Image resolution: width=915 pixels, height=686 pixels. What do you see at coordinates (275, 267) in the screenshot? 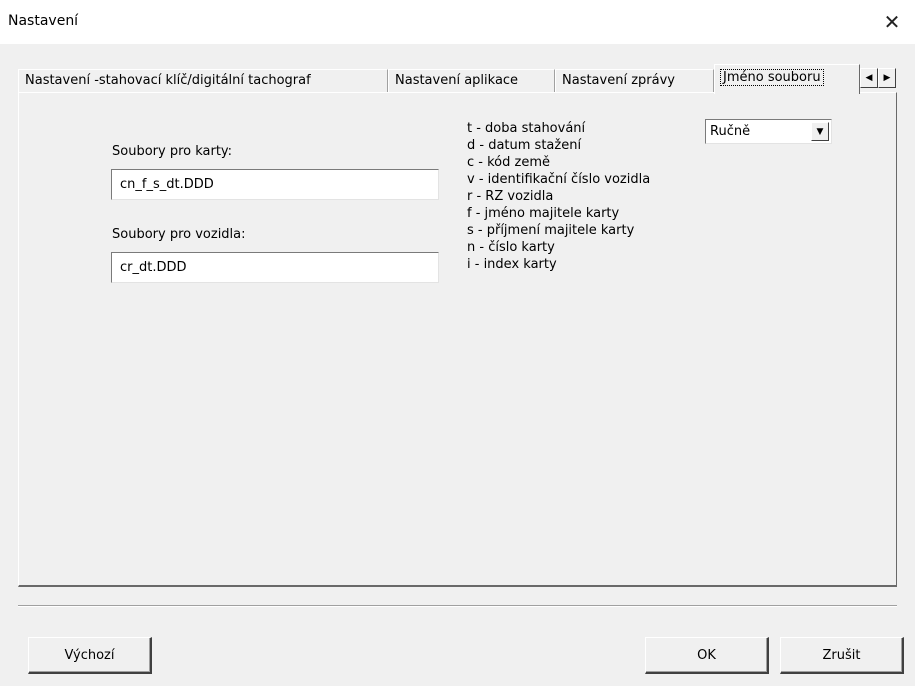
I see `vehicles-files-input: cr_dt.DDD` at bounding box center [275, 267].